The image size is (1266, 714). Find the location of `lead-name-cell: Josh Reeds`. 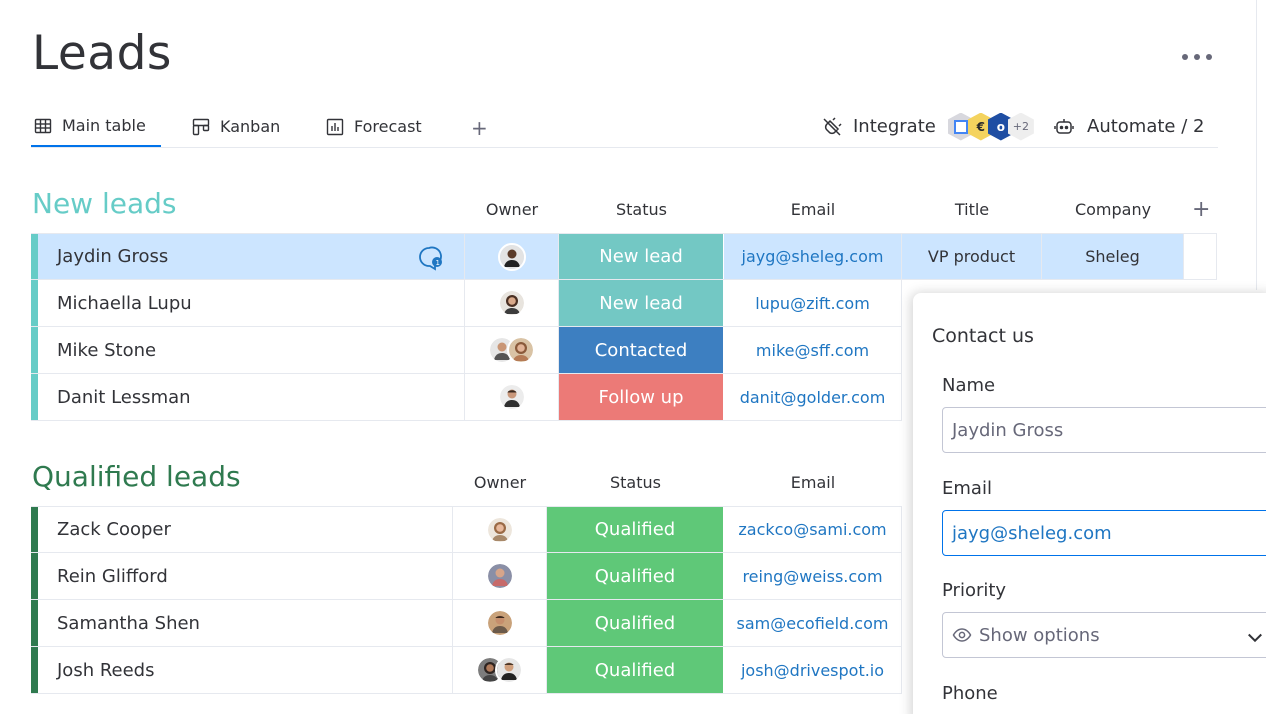

lead-name-cell: Josh Reeds is located at coordinates (245, 670).